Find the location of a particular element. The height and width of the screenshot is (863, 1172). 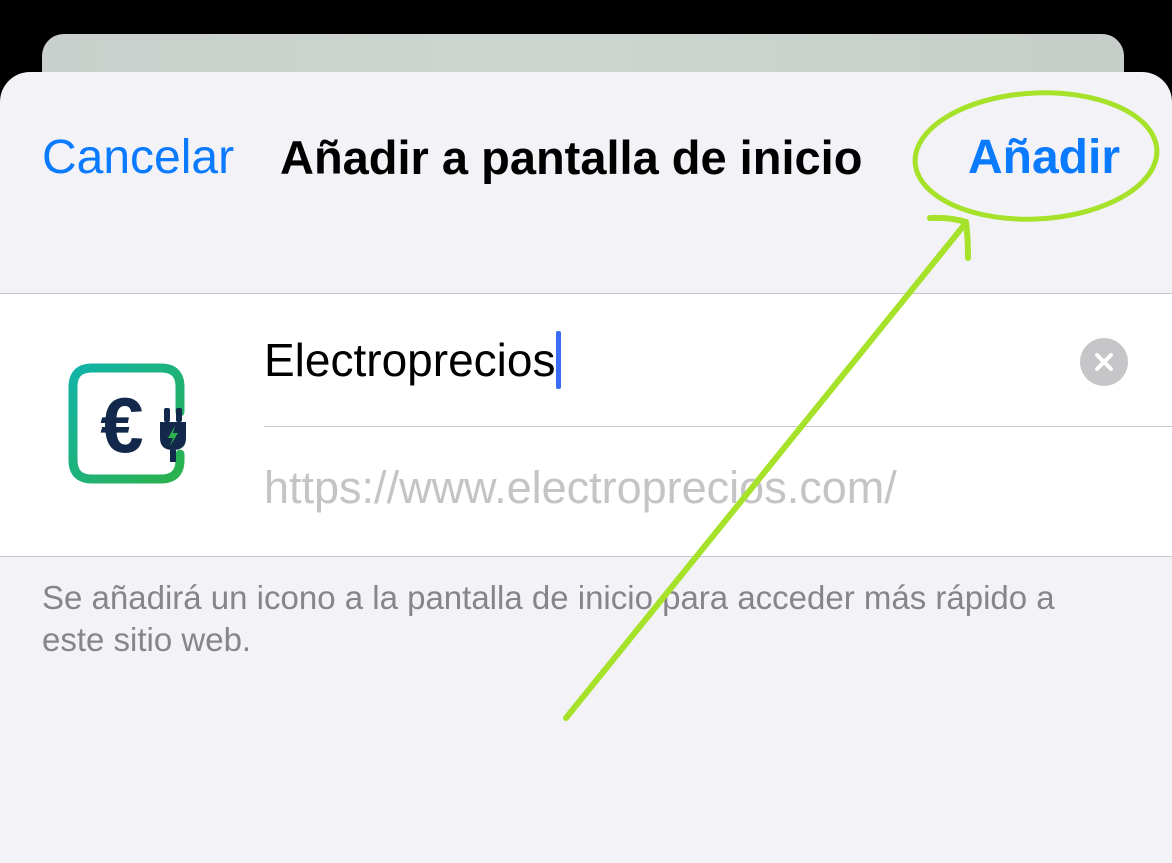

add-button: Añadir is located at coordinates (1044, 158).